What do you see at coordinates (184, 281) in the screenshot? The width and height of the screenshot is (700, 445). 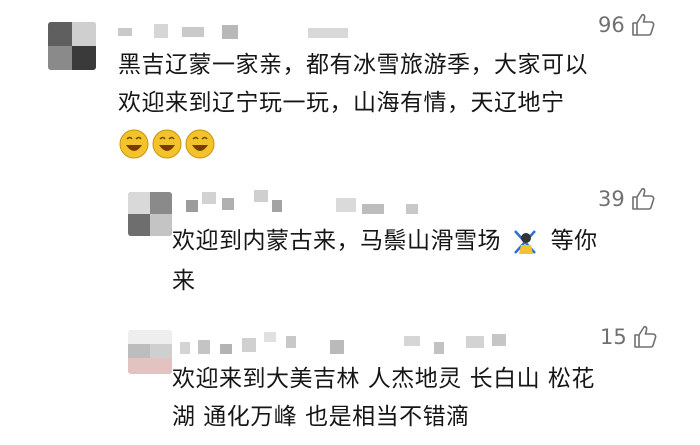 I see `comment-text-line: 来` at bounding box center [184, 281].